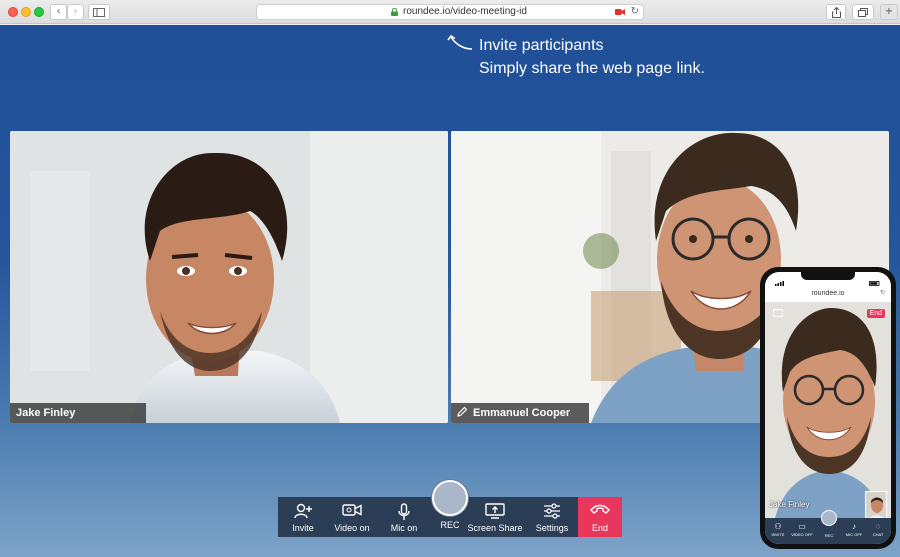  What do you see at coordinates (779, 283) in the screenshot?
I see `signal-icon` at bounding box center [779, 283].